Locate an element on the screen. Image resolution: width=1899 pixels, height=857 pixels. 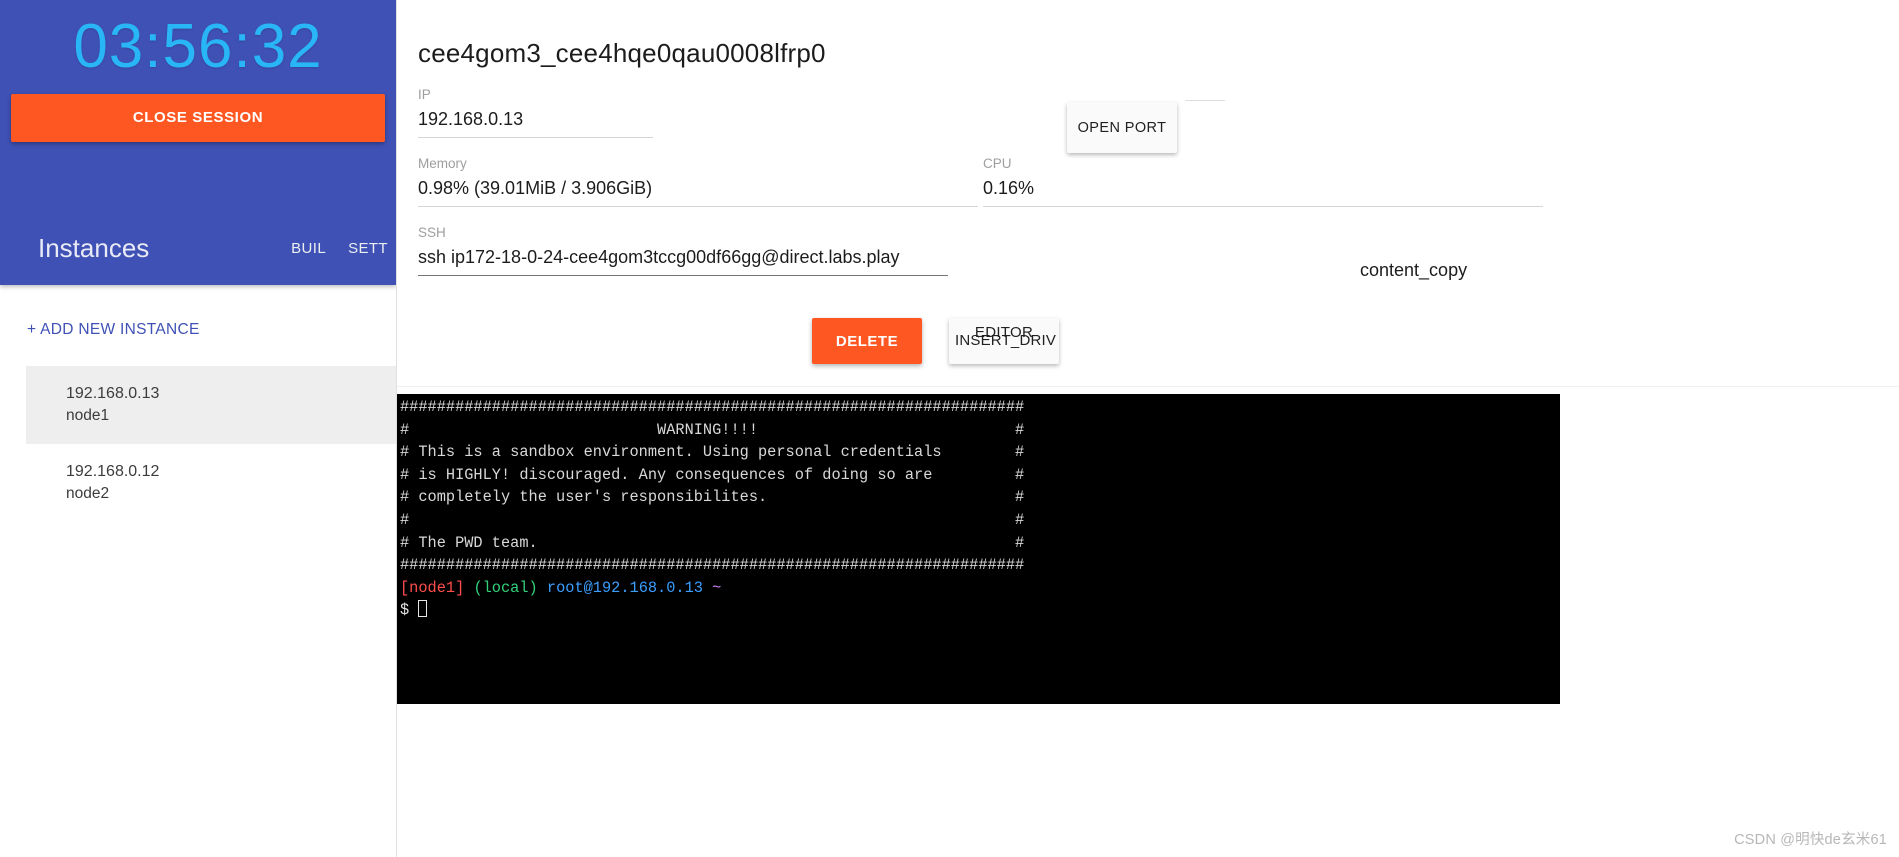
instance-ip: 192.168.0.13 is located at coordinates (113, 393).